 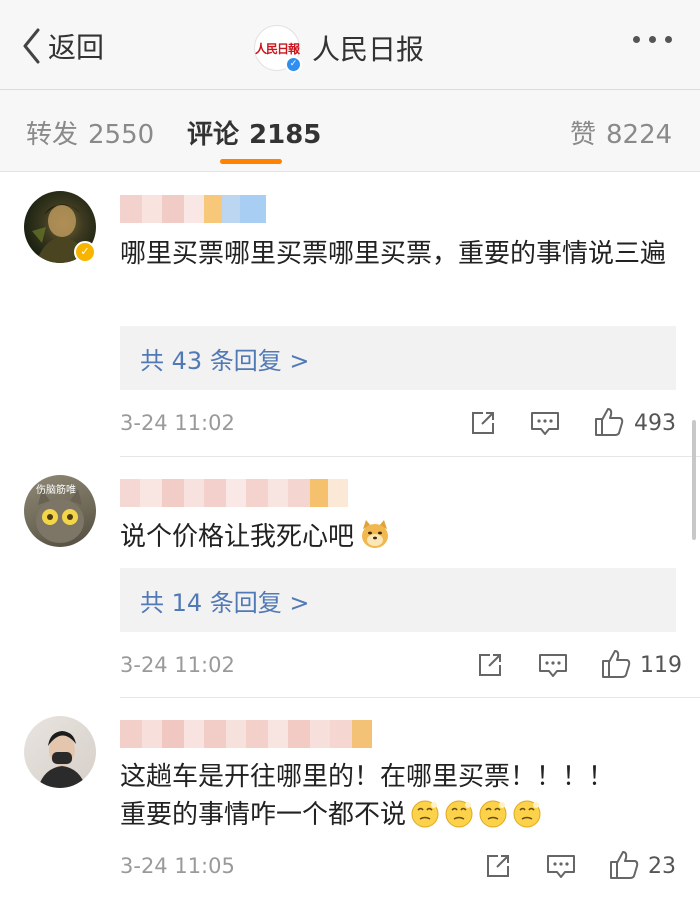 I want to click on avatar: 伤脑筋唯, so click(x=60, y=511).